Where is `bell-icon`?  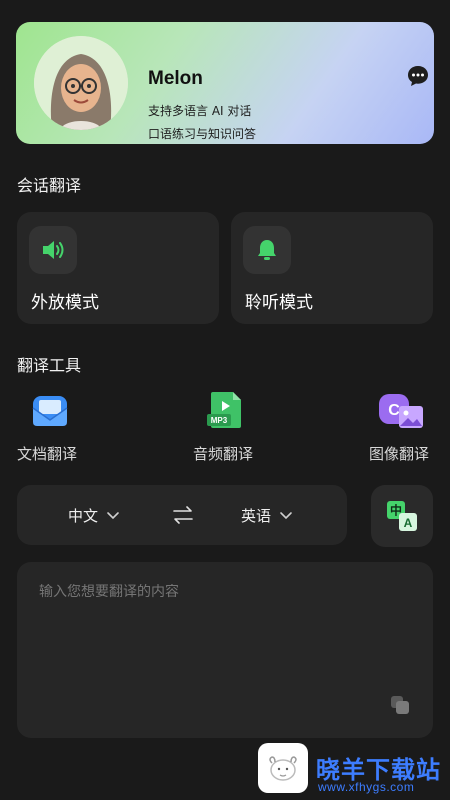 bell-icon is located at coordinates (267, 250).